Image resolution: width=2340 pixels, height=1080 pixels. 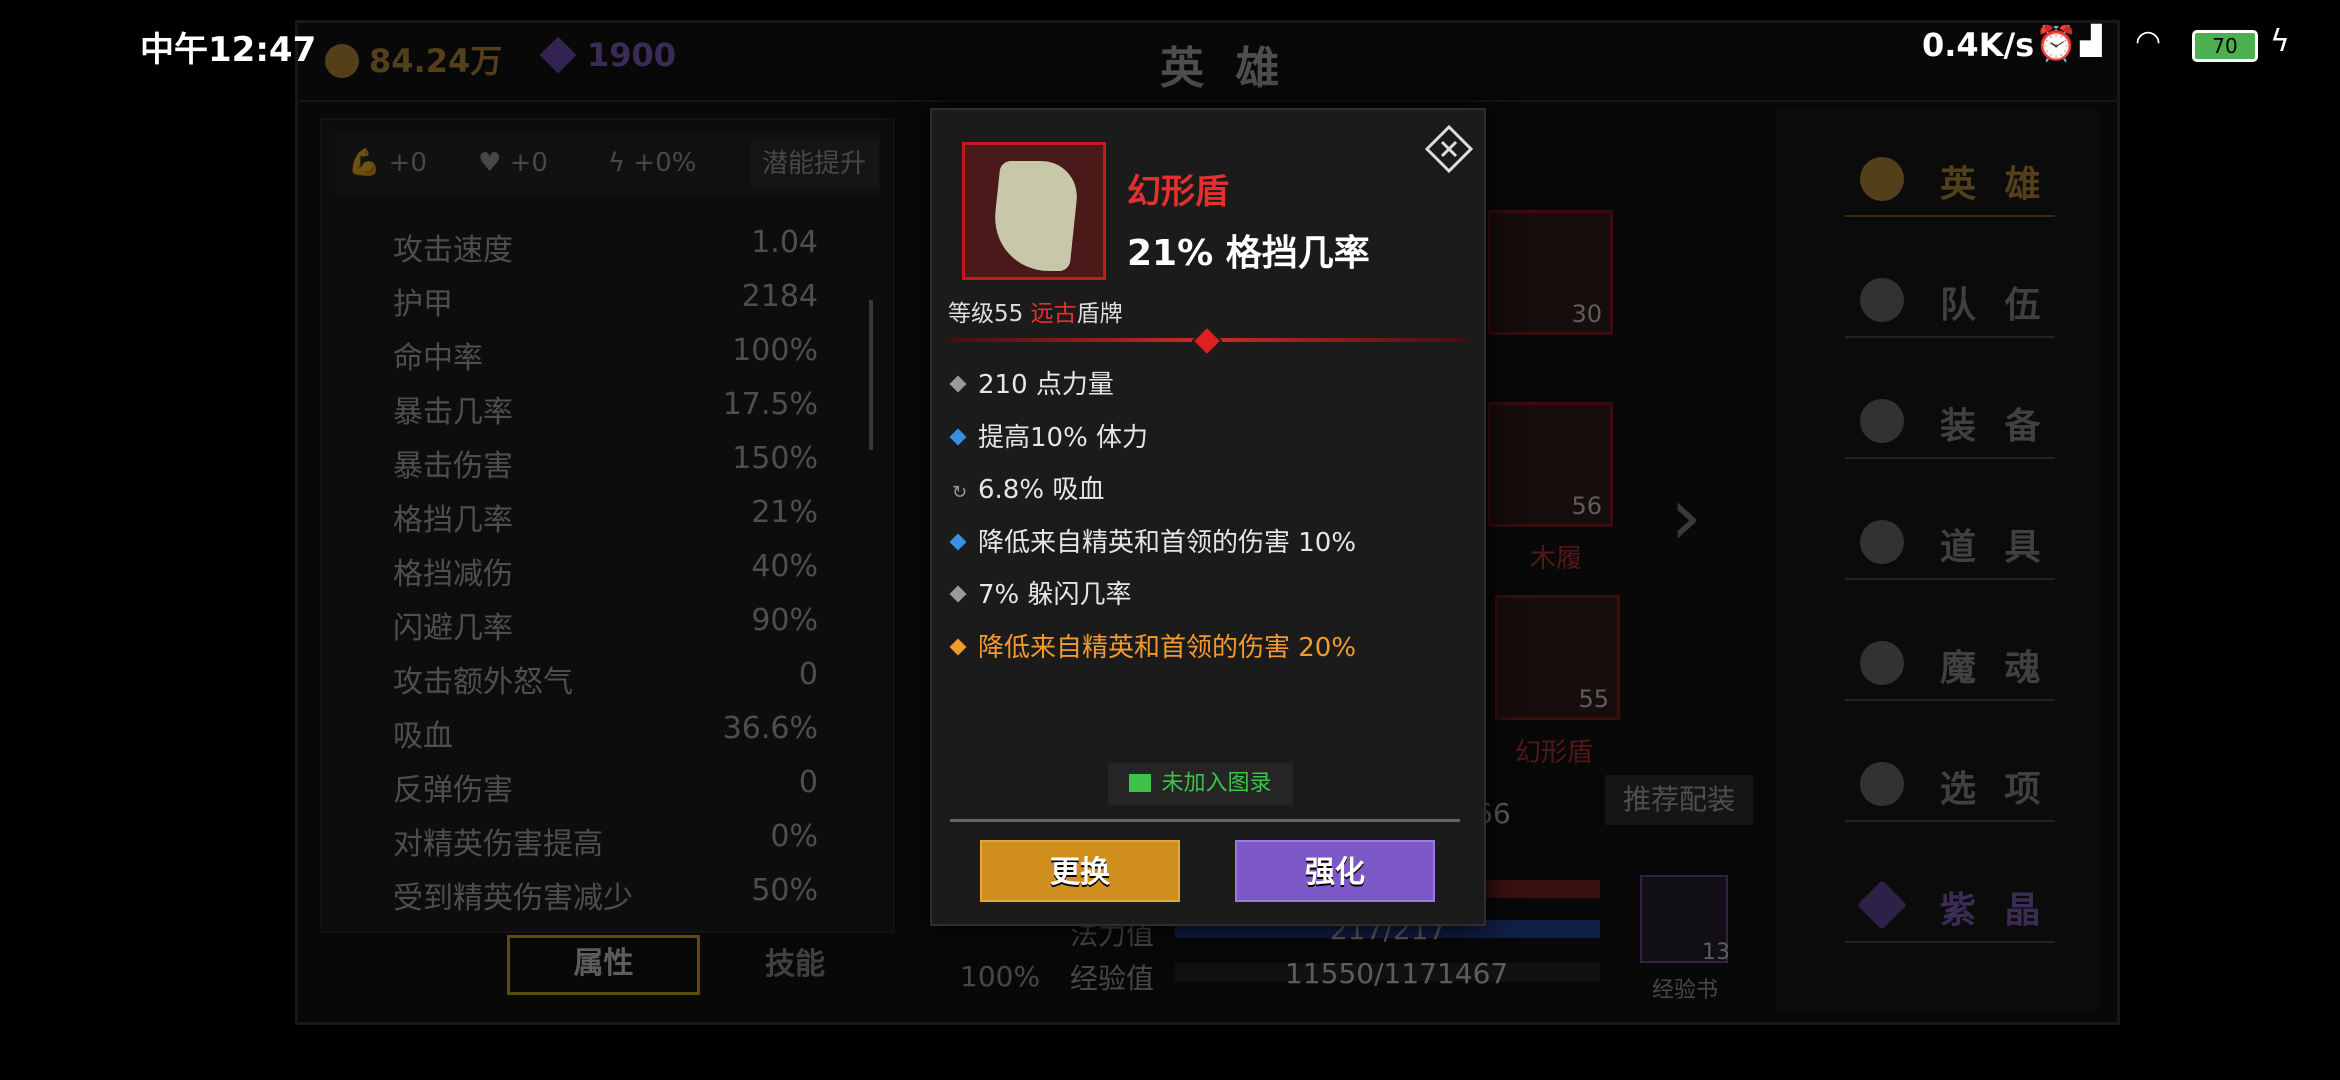 What do you see at coordinates (483, 682) in the screenshot?
I see `stat-label: 攻击额外怒气` at bounding box center [483, 682].